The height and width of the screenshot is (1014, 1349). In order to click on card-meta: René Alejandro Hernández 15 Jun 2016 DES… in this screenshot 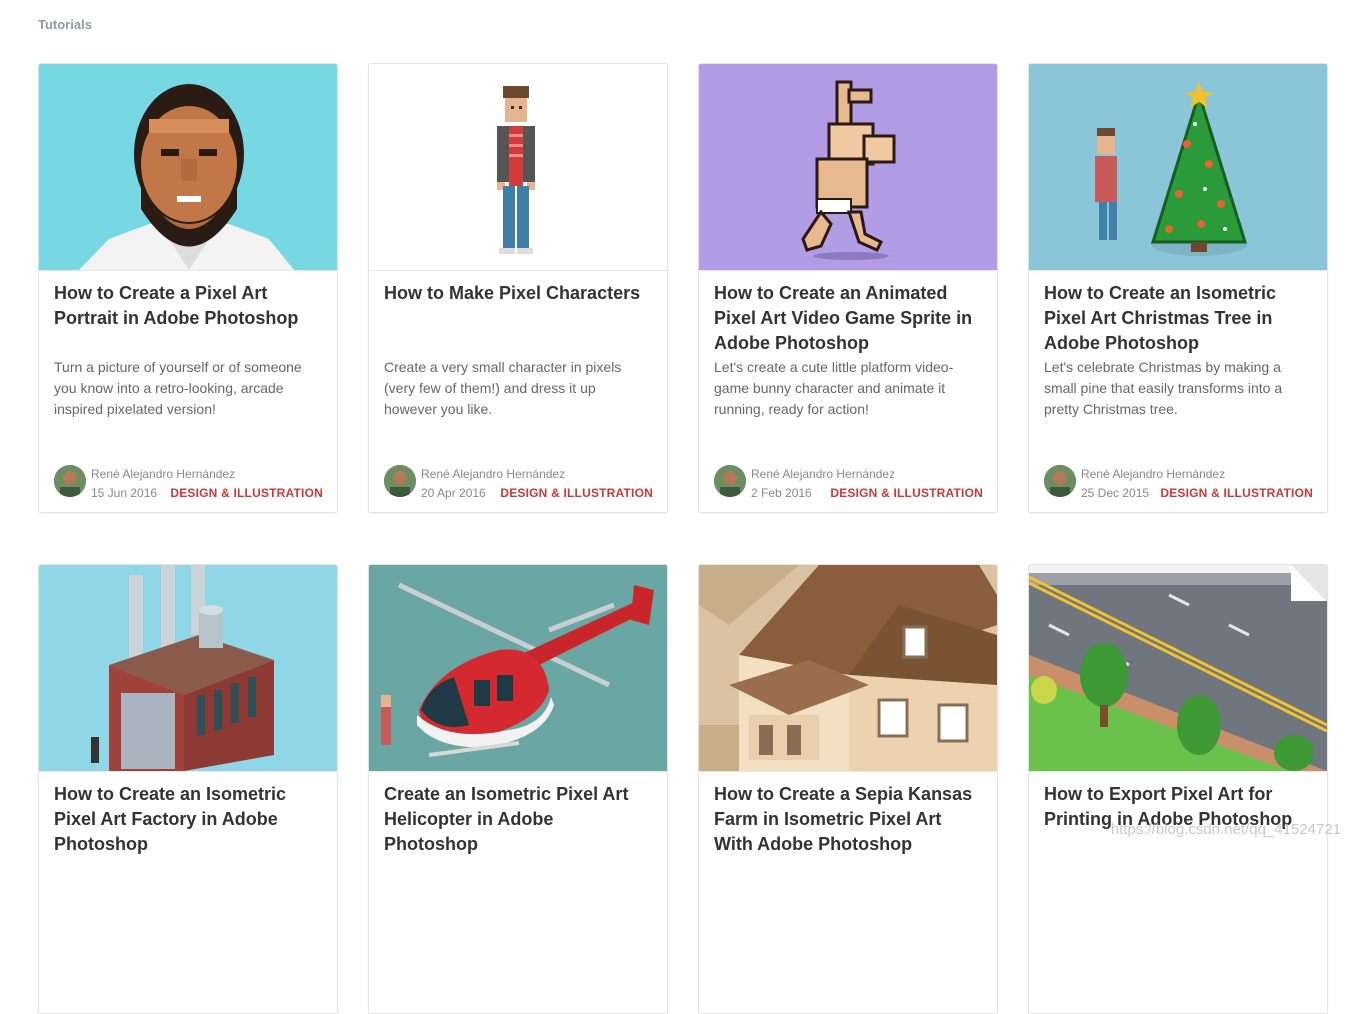, I will do `click(188, 482)`.